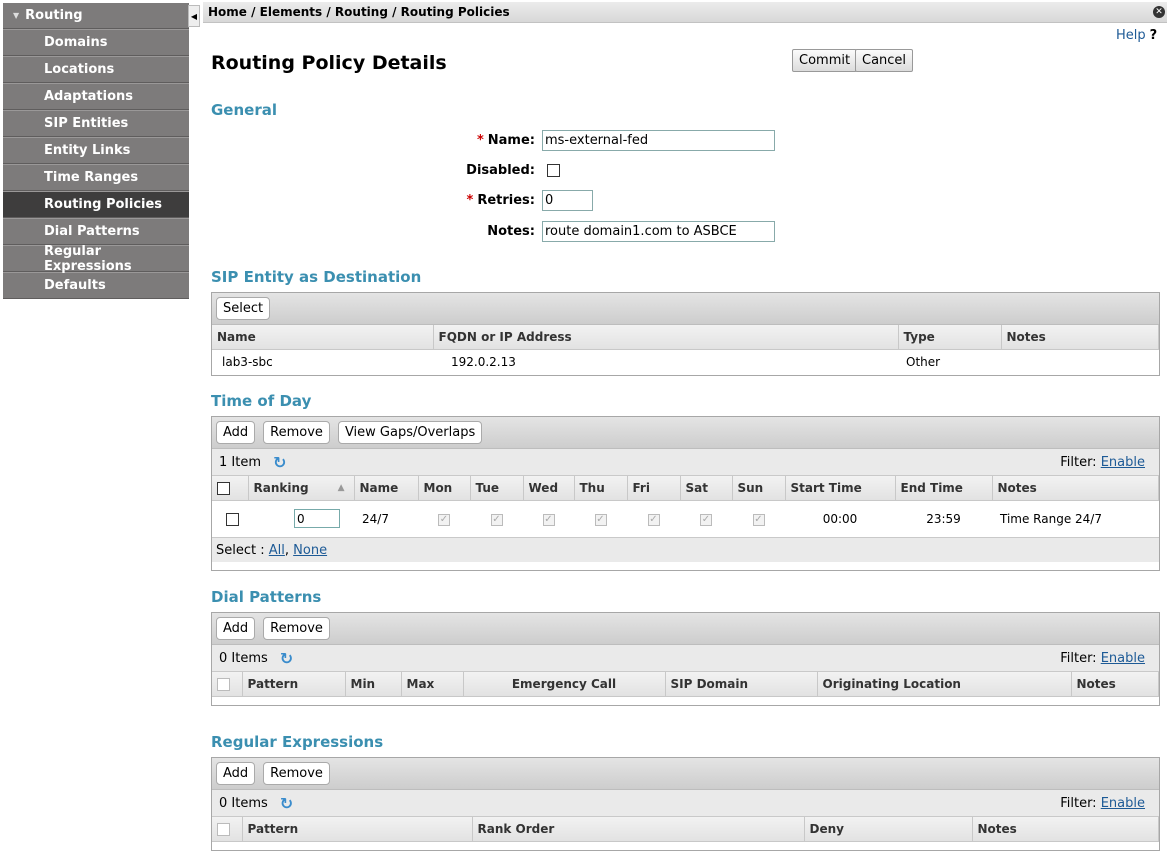  Describe the element at coordinates (601, 488) in the screenshot. I see `column-header-thu: Thu` at that location.